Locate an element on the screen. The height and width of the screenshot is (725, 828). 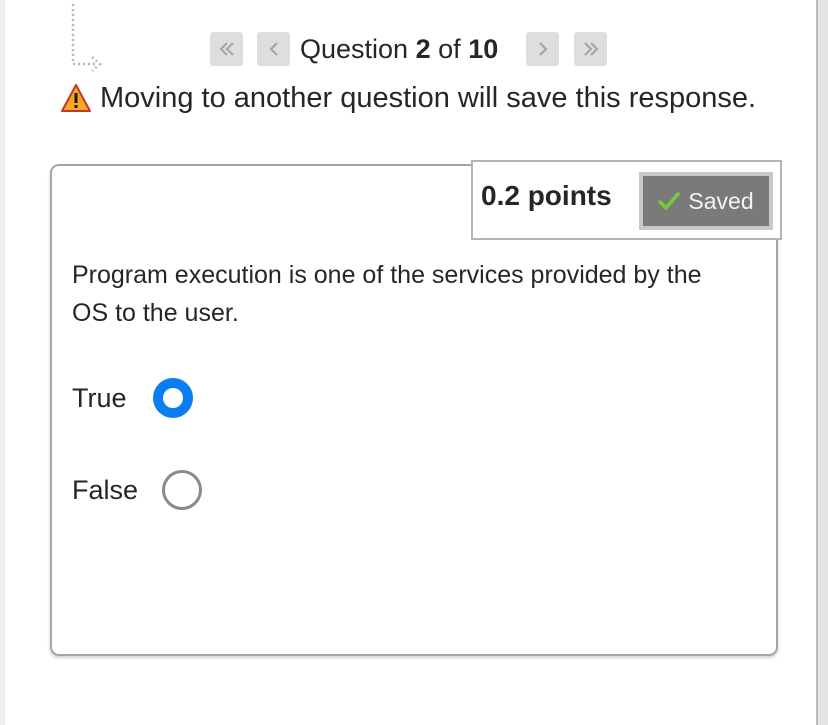
radio-false is located at coordinates (182, 490).